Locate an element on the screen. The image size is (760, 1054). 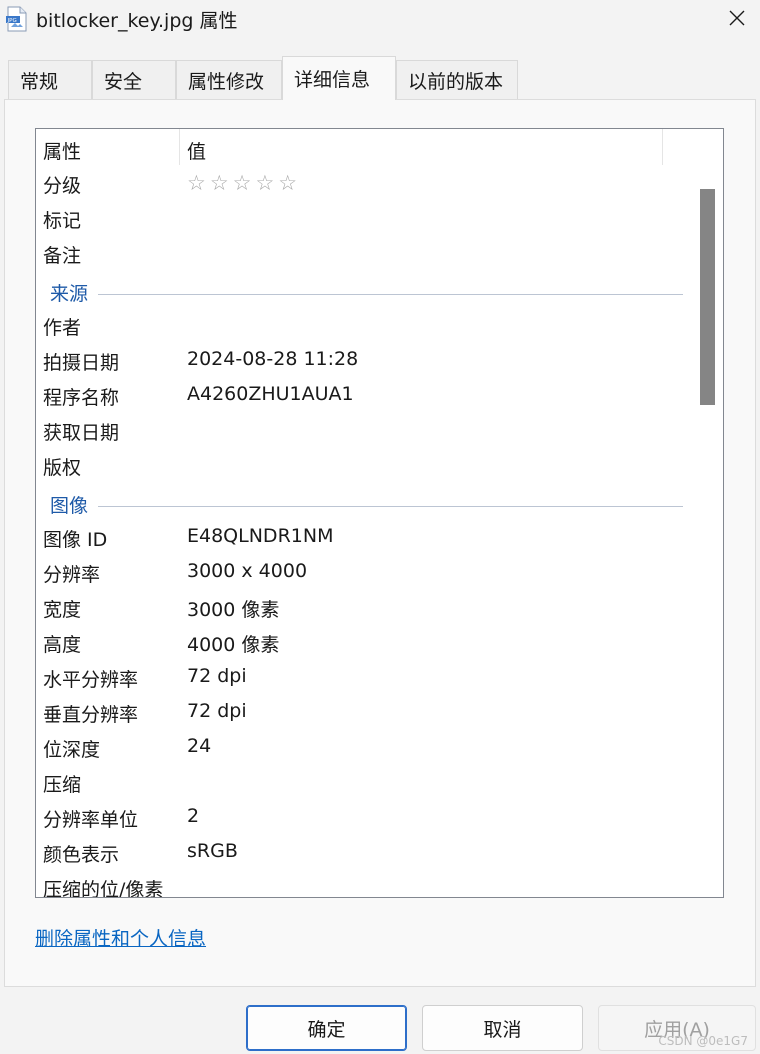
property-value: 4000 像素 is located at coordinates (233, 643).